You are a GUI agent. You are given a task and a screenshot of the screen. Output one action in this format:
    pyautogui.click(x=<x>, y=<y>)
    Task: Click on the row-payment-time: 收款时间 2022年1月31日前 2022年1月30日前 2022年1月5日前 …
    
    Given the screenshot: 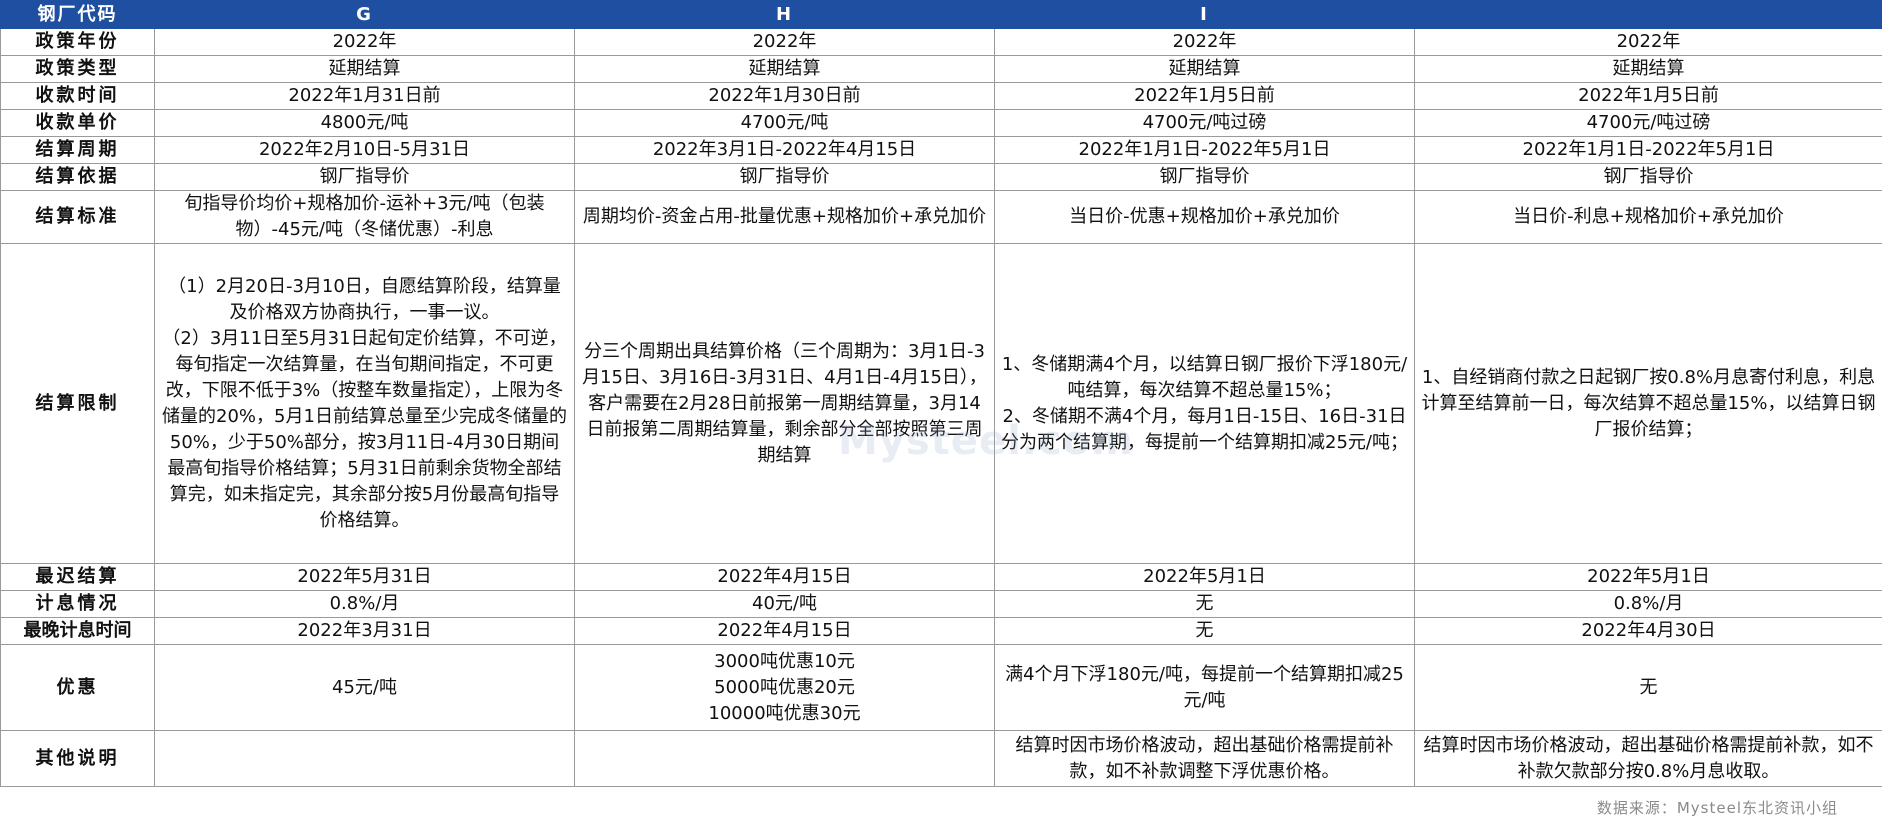 What is the action you would take?
    pyautogui.click(x=941, y=96)
    